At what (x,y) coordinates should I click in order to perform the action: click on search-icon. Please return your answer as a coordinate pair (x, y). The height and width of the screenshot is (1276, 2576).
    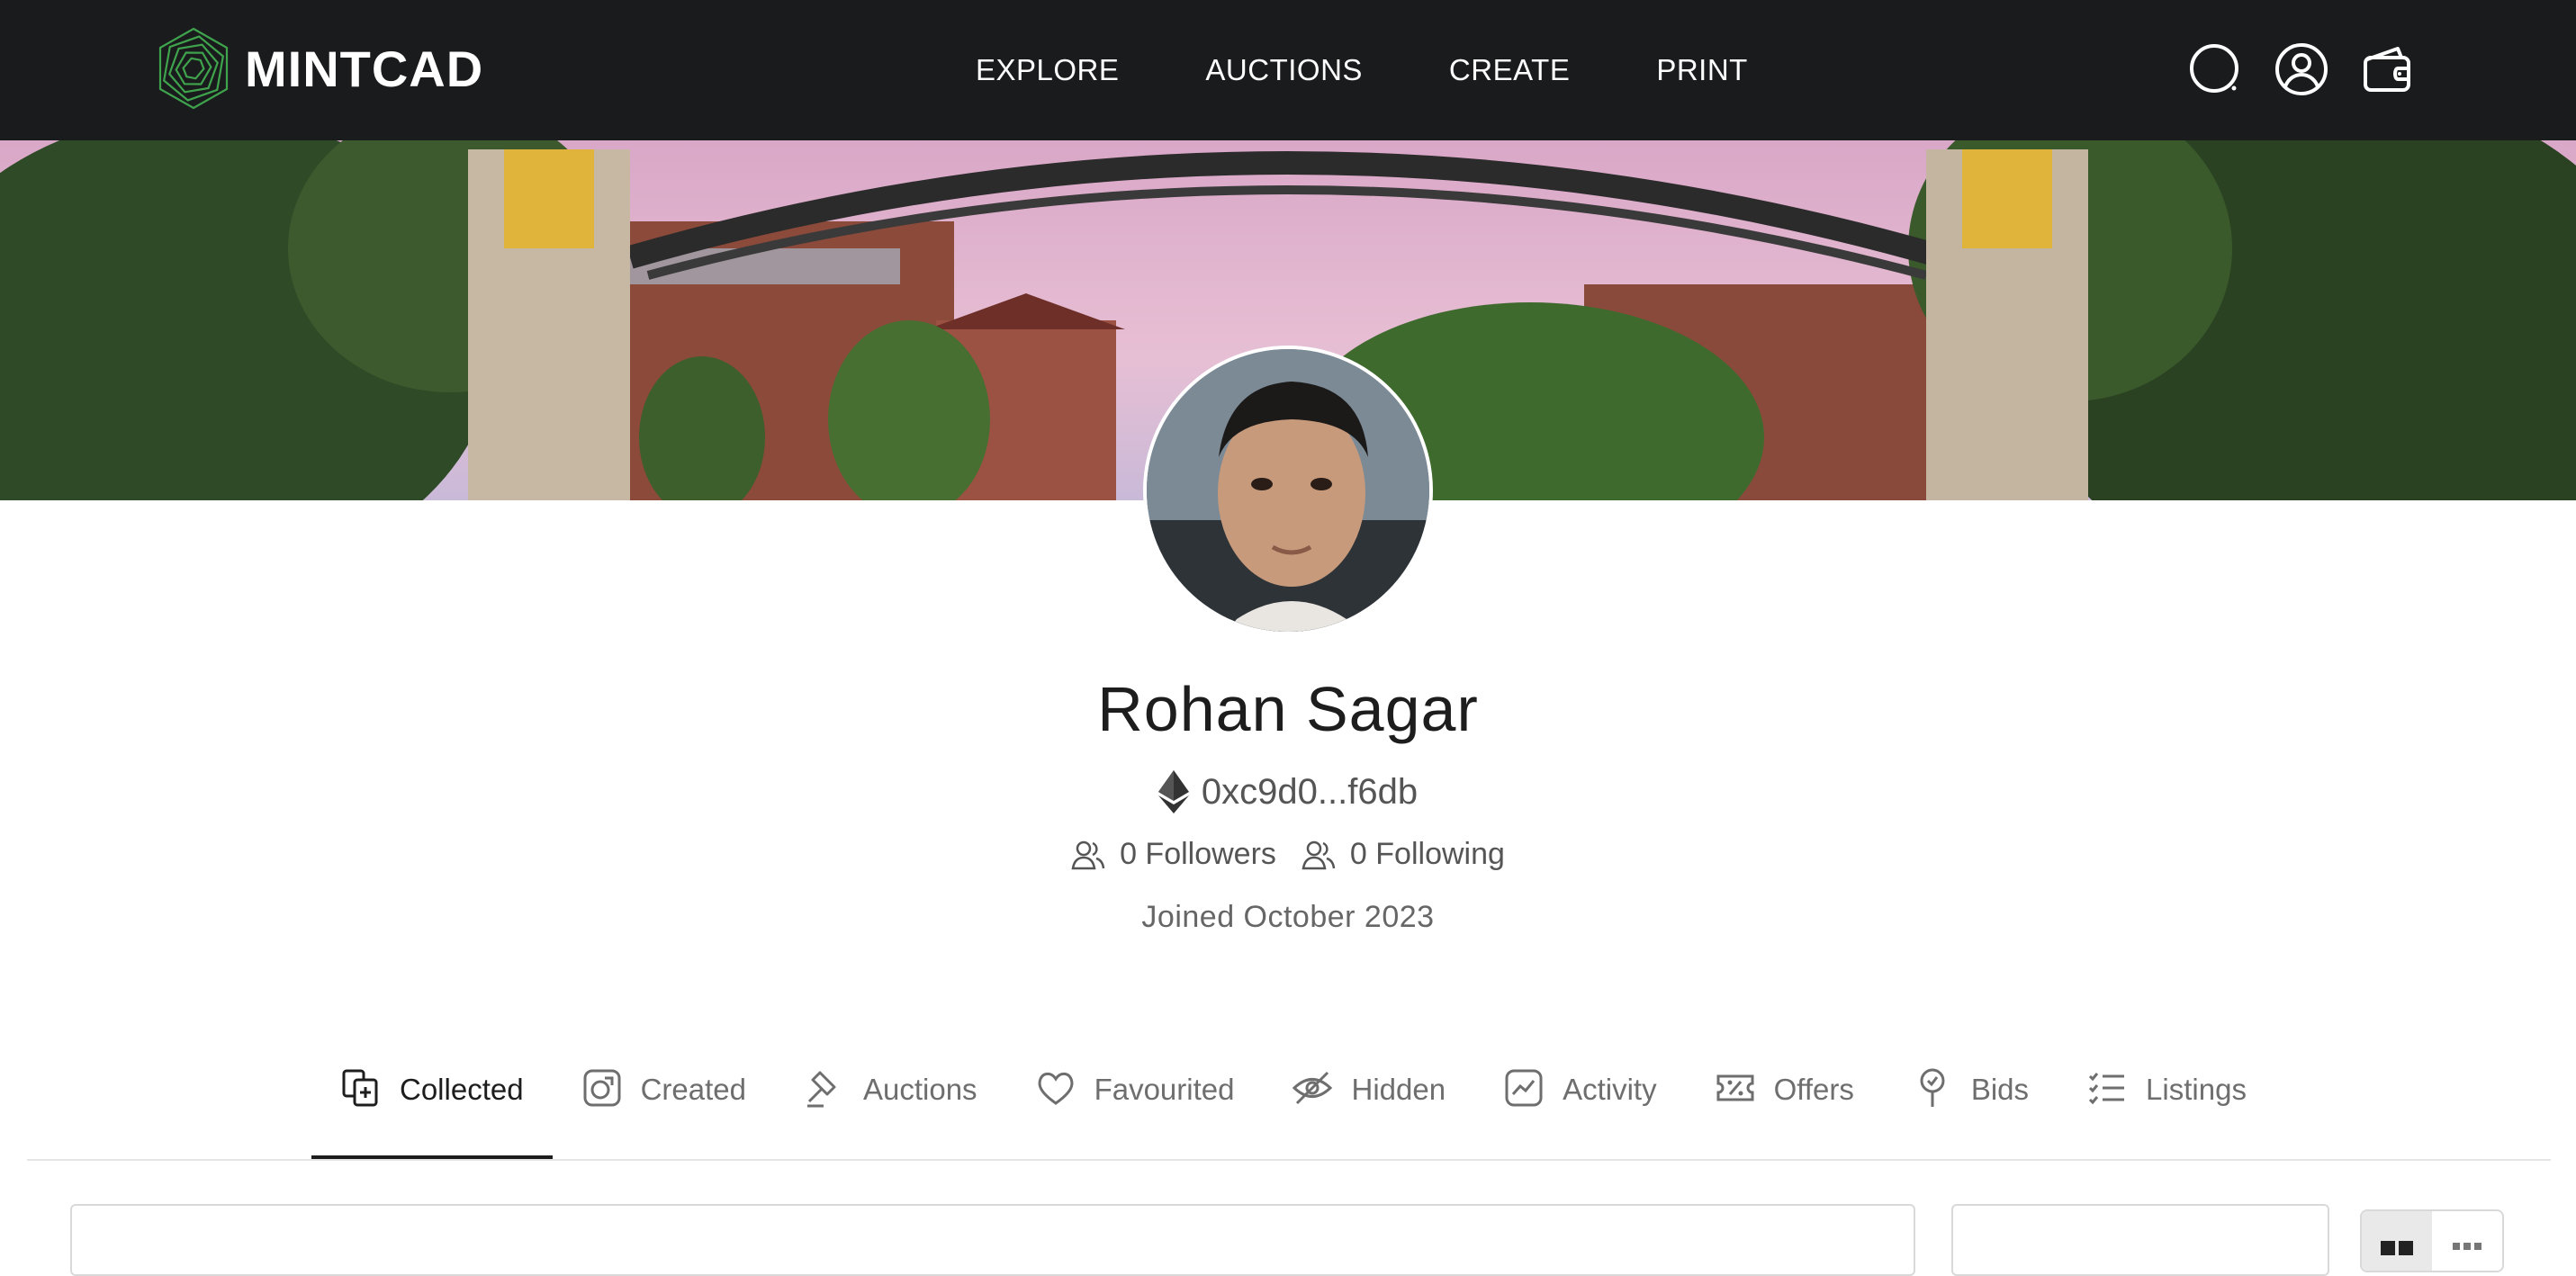
    Looking at the image, I should click on (2215, 69).